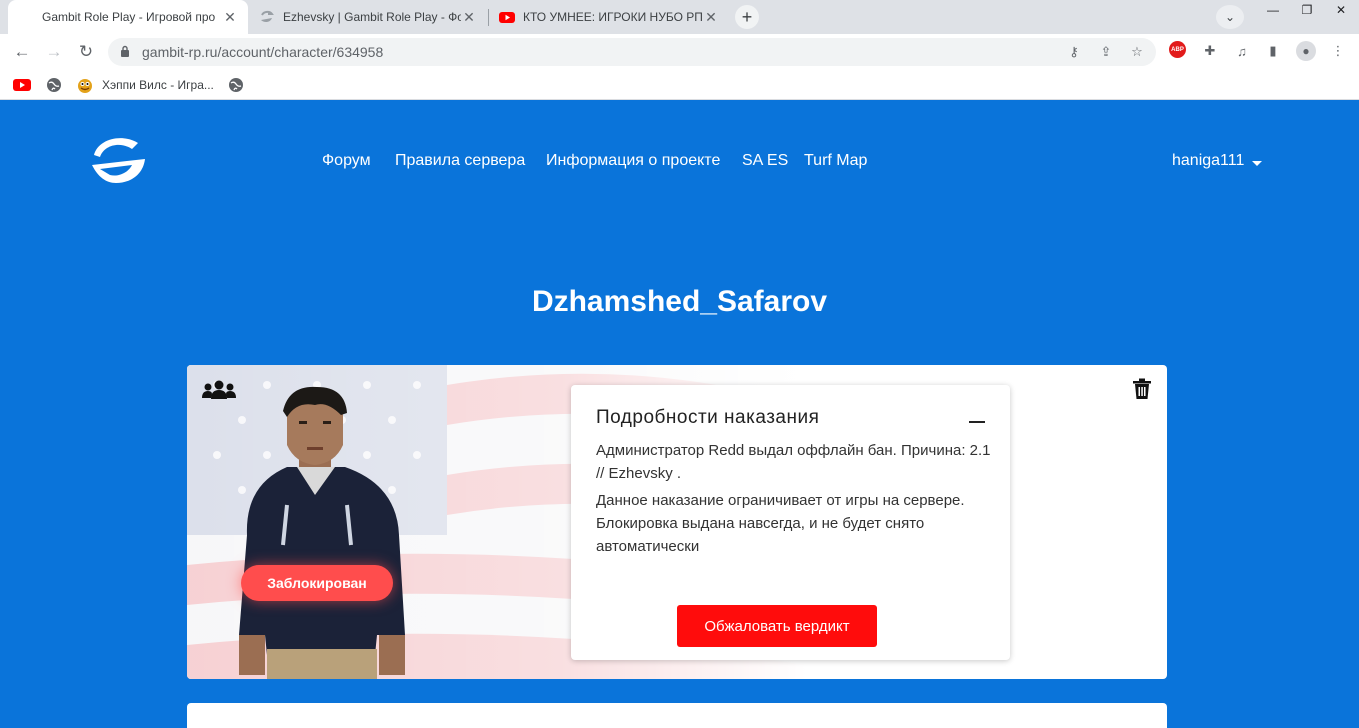 The height and width of the screenshot is (728, 1359). I want to click on tab-title: Ezhevsky | Gambit Role Play - Фо, so click(372, 17).